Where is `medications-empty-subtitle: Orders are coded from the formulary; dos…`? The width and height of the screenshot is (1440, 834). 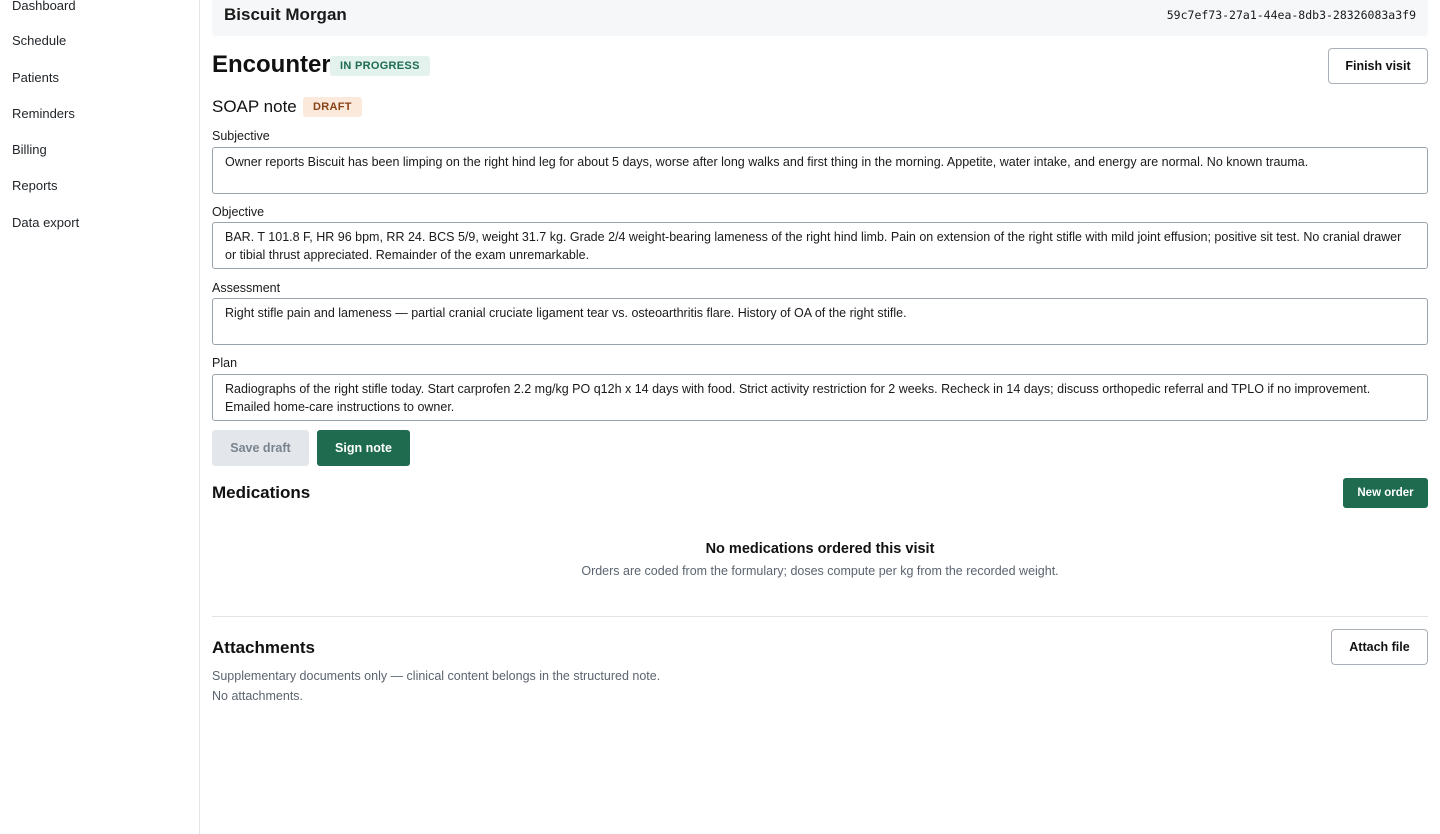
medications-empty-subtitle: Orders are coded from the formulary; dos… is located at coordinates (820, 571).